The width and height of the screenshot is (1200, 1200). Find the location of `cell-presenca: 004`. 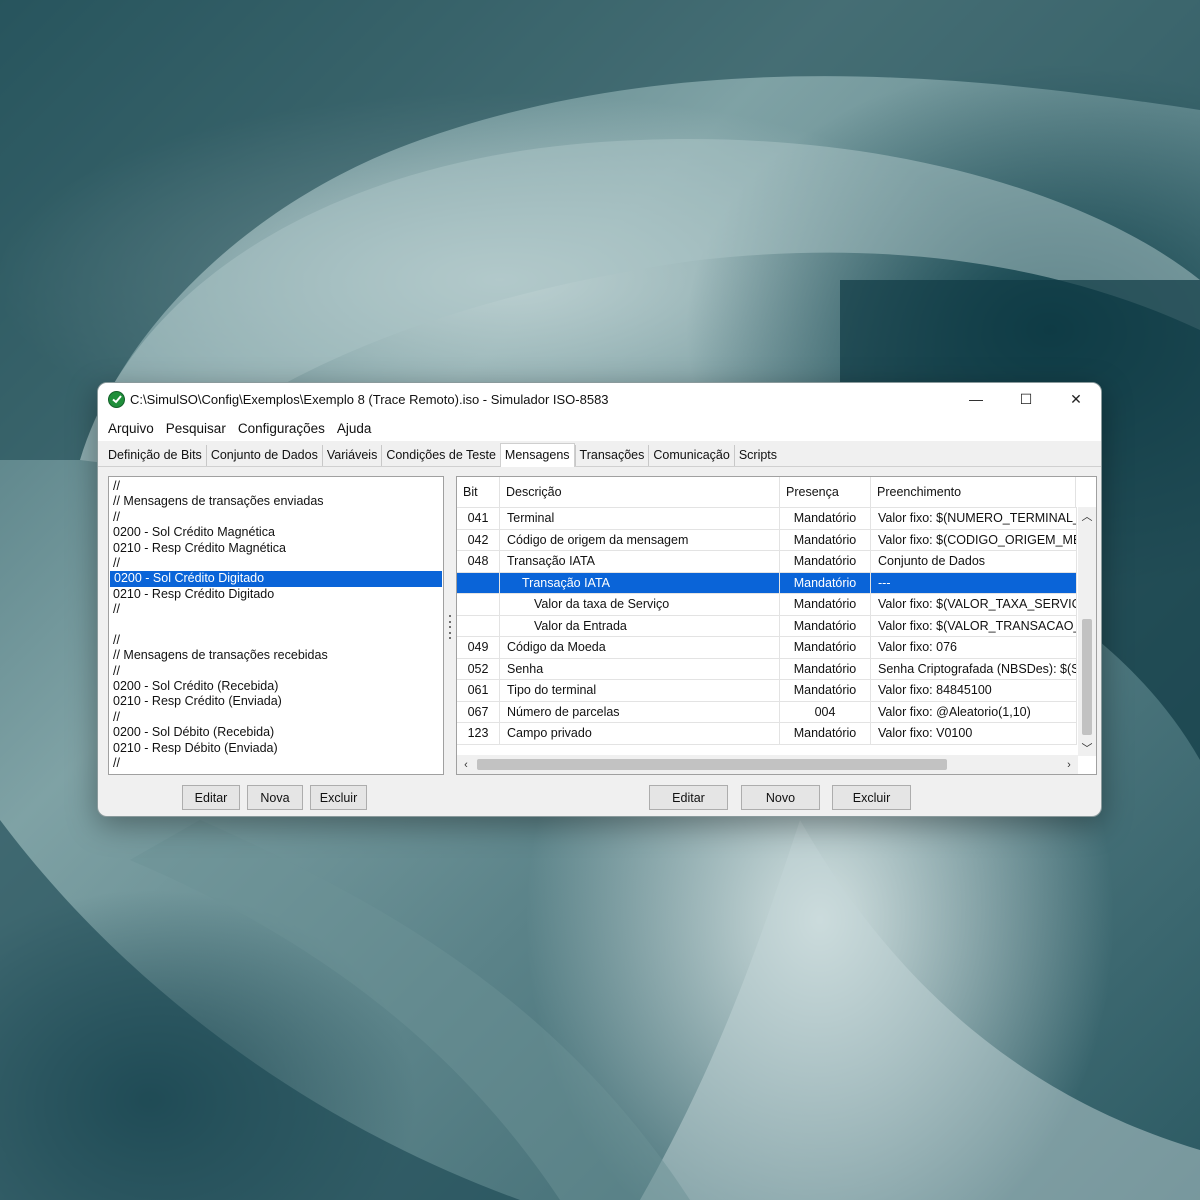

cell-presenca: 004 is located at coordinates (825, 711).